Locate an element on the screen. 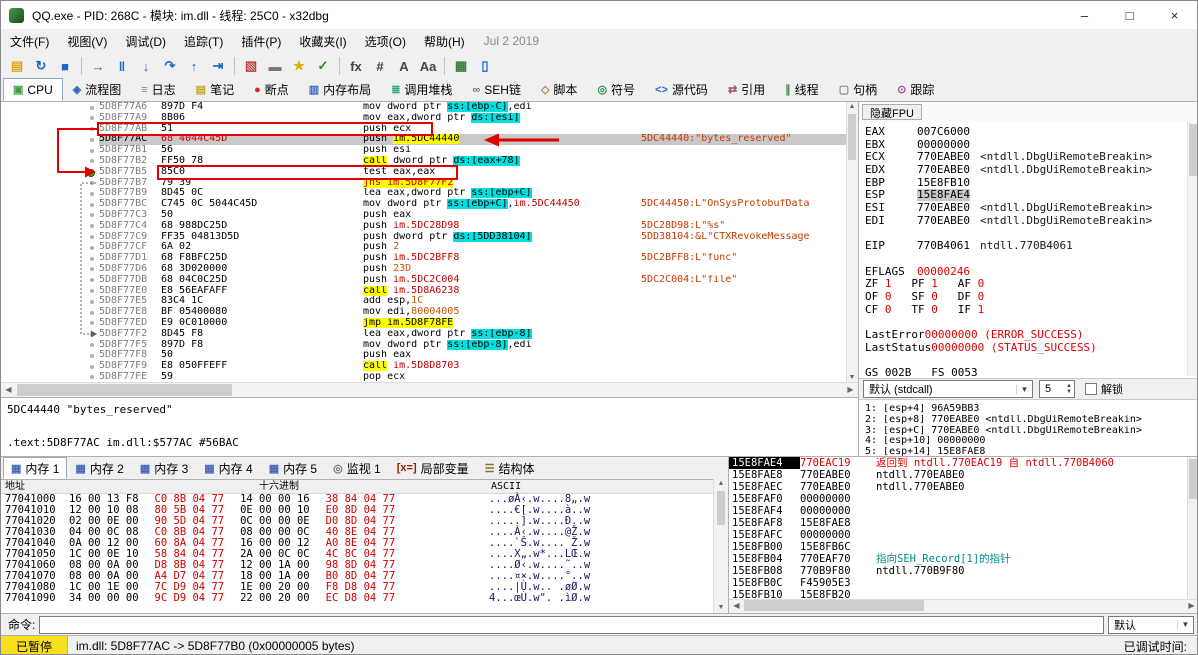  pause-icon: ‖ is located at coordinates (122, 66).